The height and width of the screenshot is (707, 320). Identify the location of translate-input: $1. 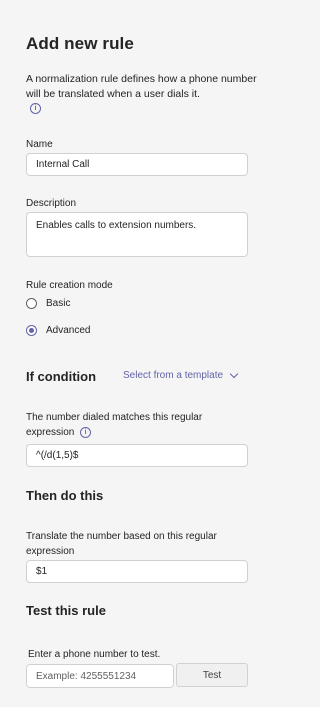
(137, 571).